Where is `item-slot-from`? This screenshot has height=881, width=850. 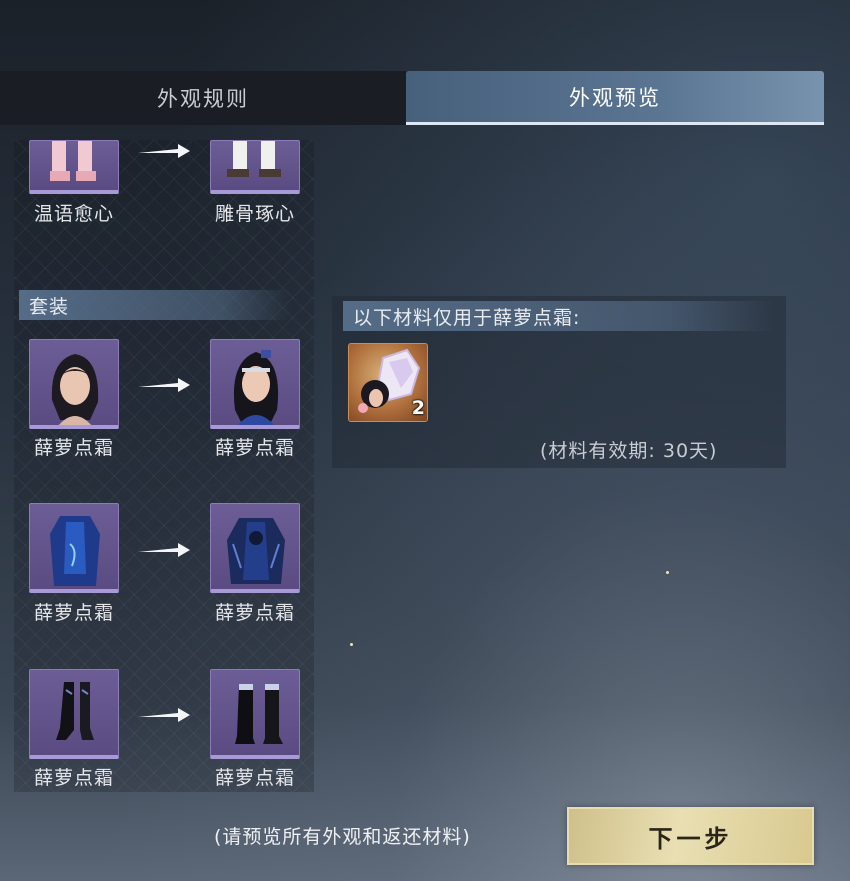 item-slot-from is located at coordinates (74, 167).